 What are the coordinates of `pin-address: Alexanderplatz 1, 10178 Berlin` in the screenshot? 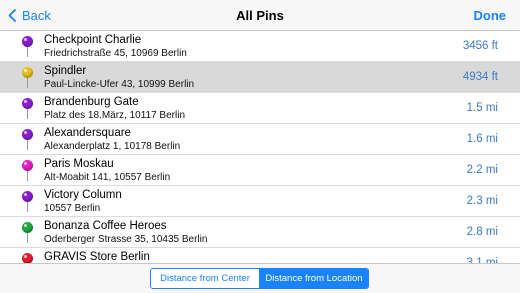 It's located at (112, 146).